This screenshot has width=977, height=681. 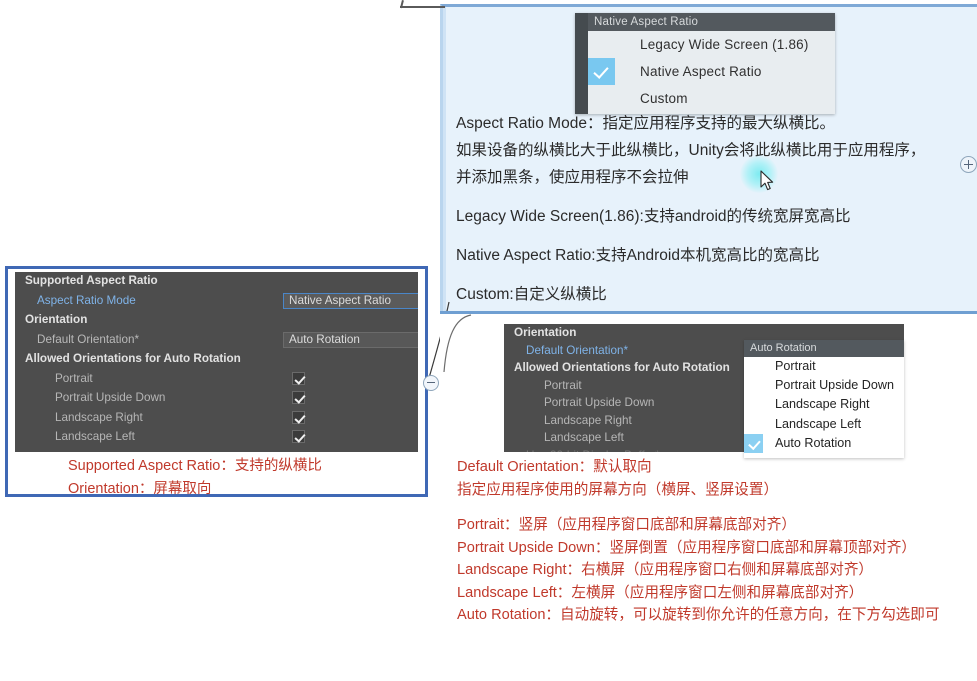 I want to click on dropdown-title: Auto Rotation, so click(x=824, y=348).